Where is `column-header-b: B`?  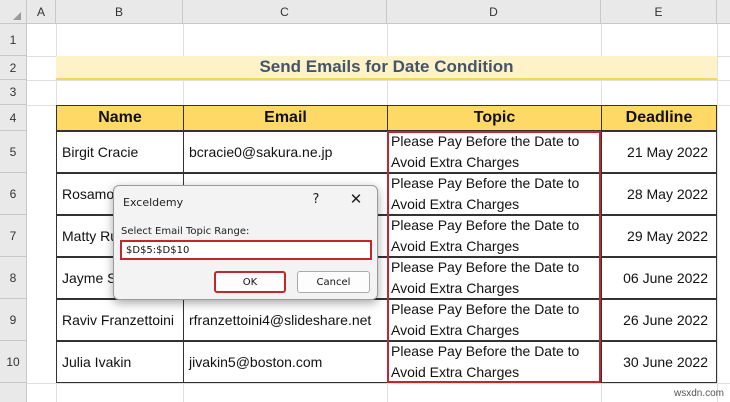 column-header-b: B is located at coordinates (119, 12).